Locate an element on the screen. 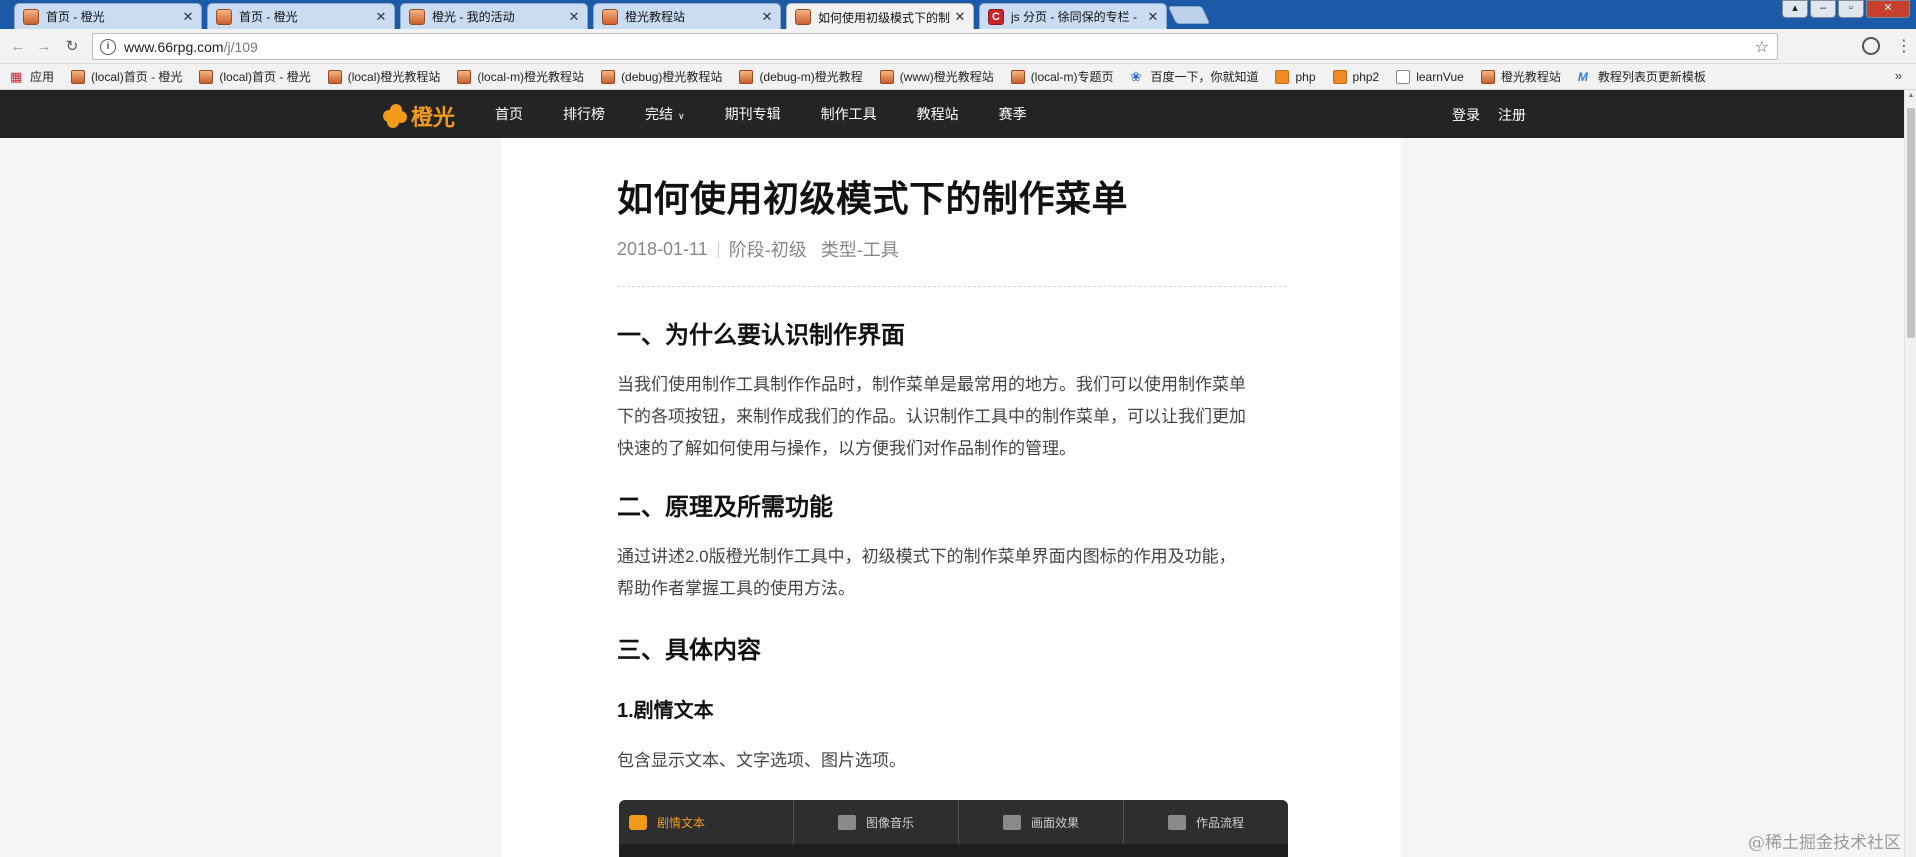 Image resolution: width=1916 pixels, height=857 pixels. bookmark-star-icon: ☆ is located at coordinates (1762, 47).